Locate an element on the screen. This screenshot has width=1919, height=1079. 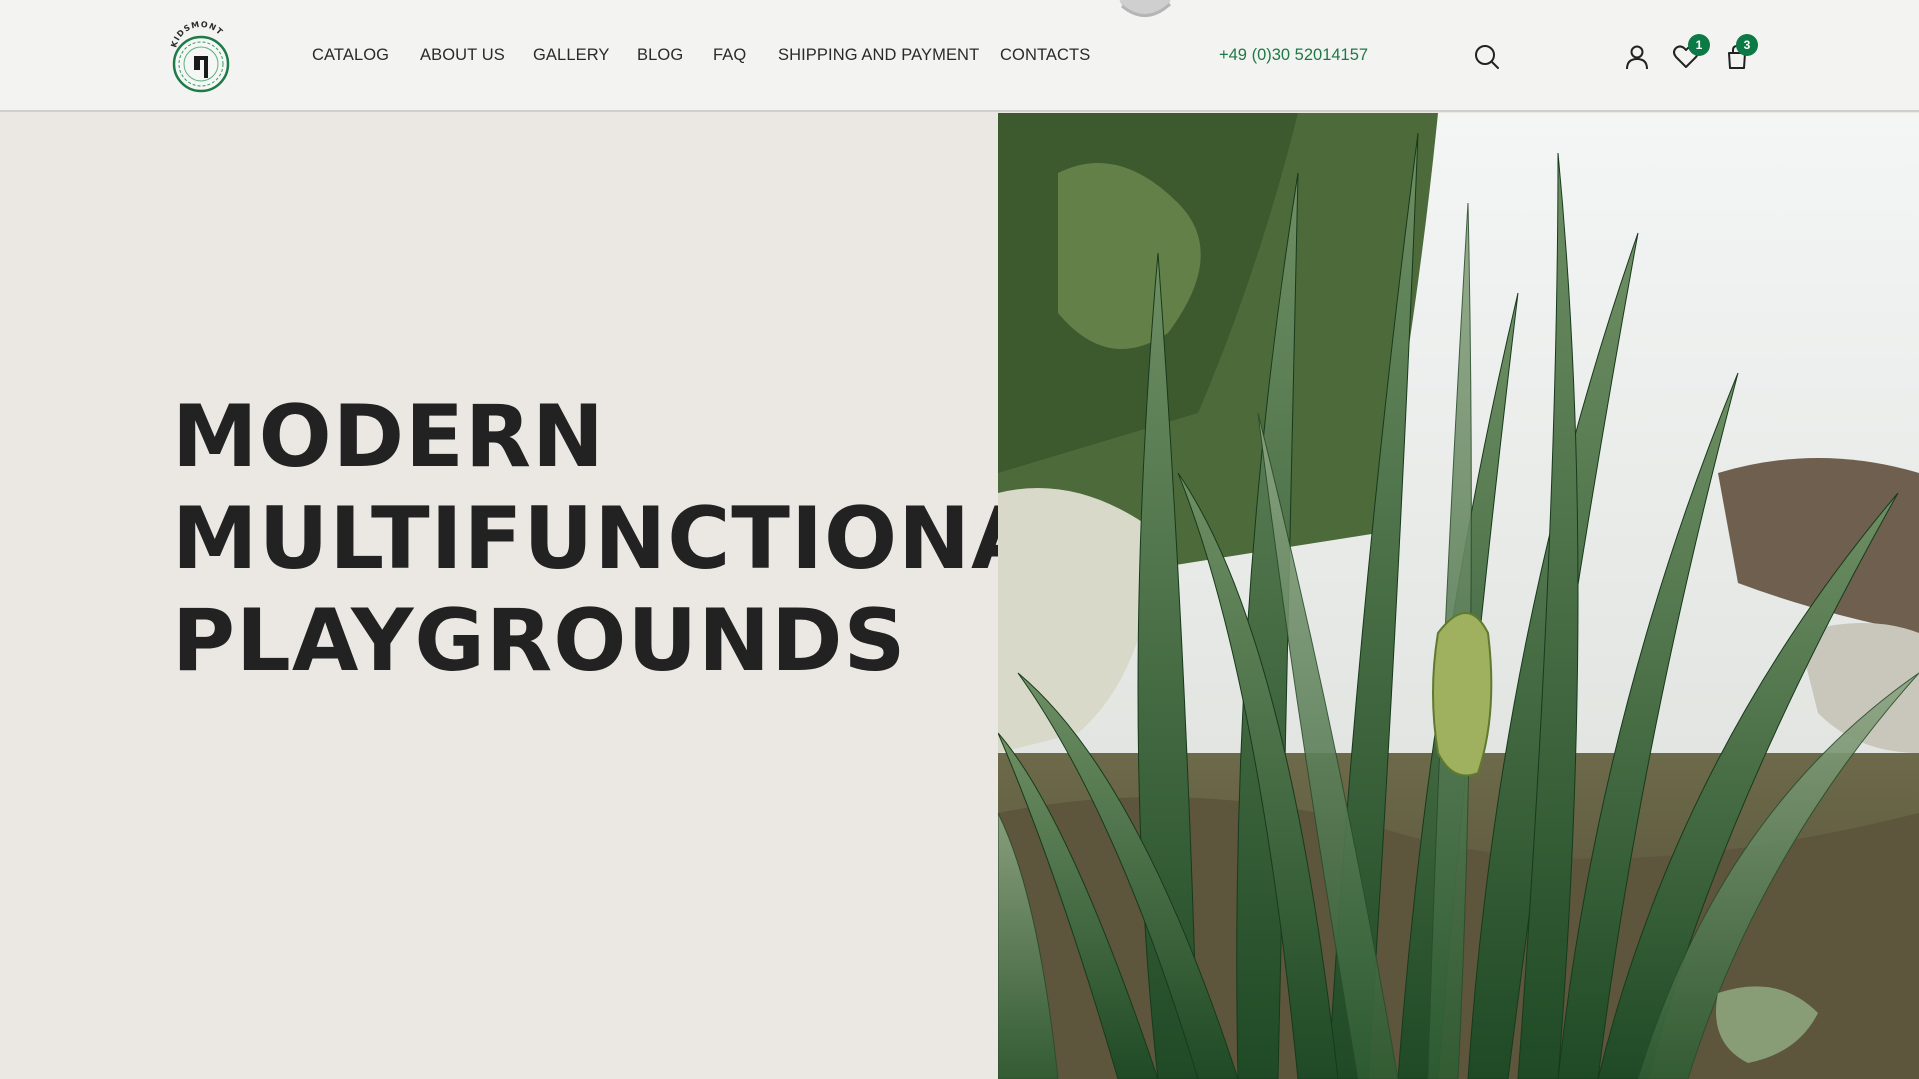
tree-ring-logo-icon: KIDSMONT is located at coordinates (199, 56).